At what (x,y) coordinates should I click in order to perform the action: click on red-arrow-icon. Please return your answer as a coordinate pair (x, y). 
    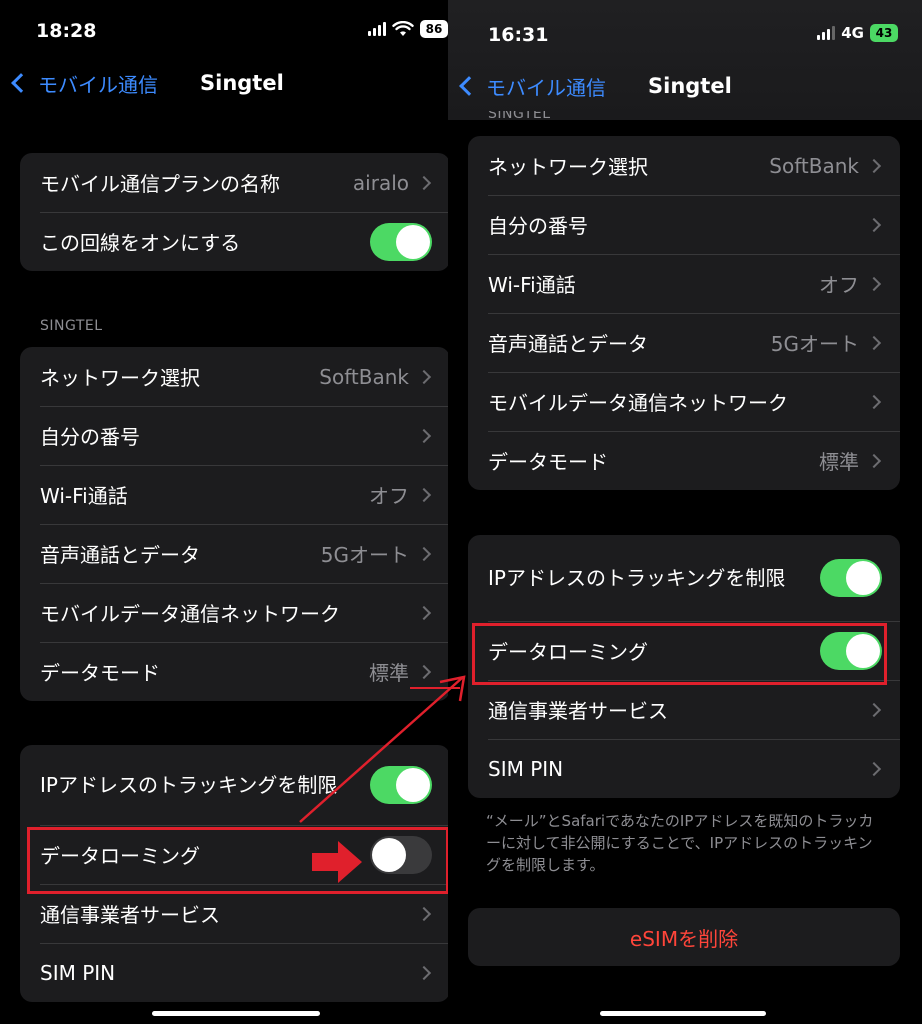
    Looking at the image, I should click on (337, 862).